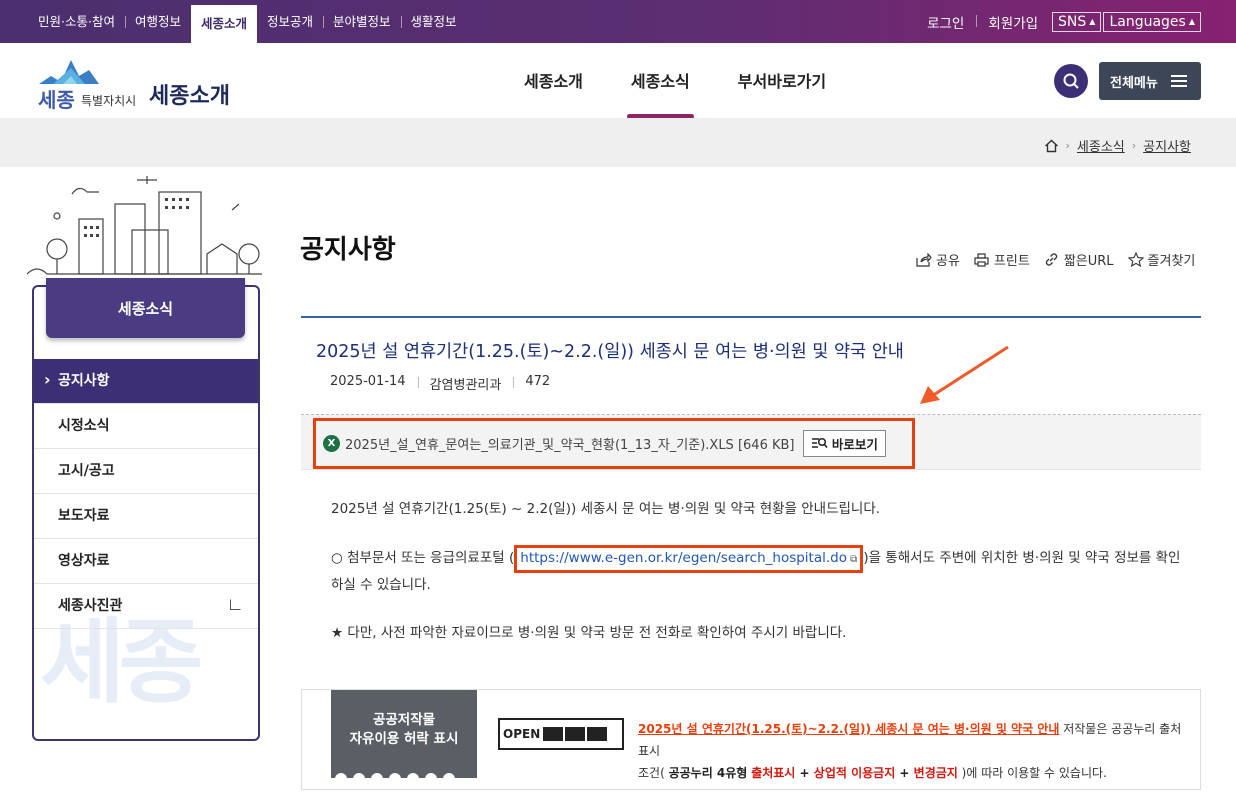  I want to click on languages-label: Languages, so click(1147, 21).